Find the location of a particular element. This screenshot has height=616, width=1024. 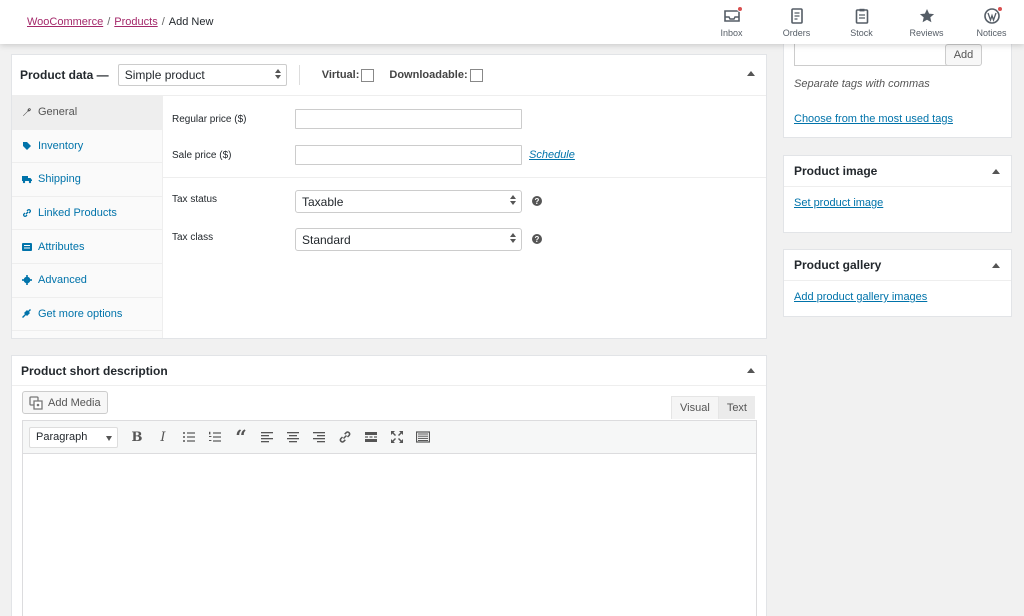

tab-inventory: Inventory is located at coordinates (87, 147).